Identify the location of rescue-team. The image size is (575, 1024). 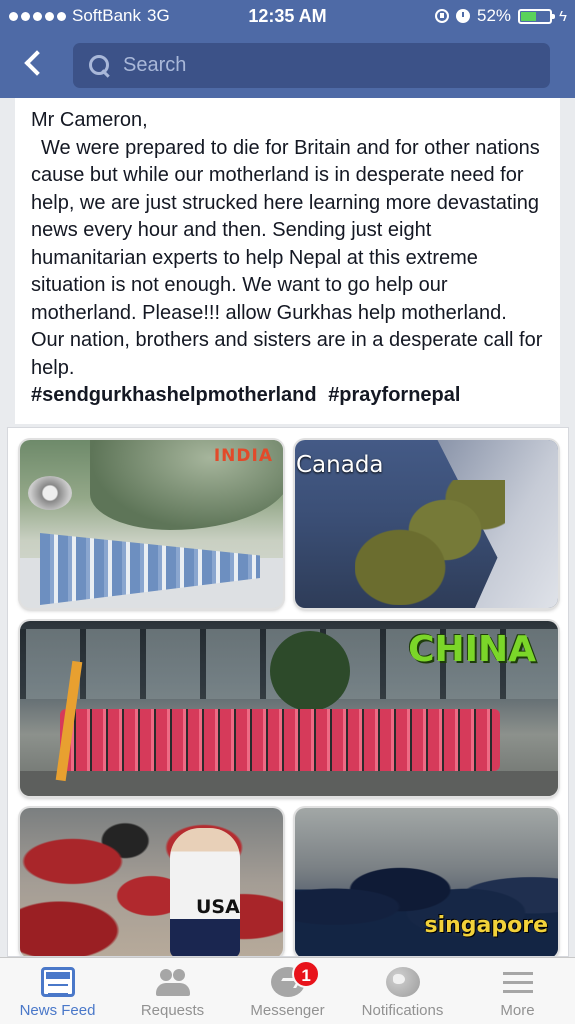
(280, 740).